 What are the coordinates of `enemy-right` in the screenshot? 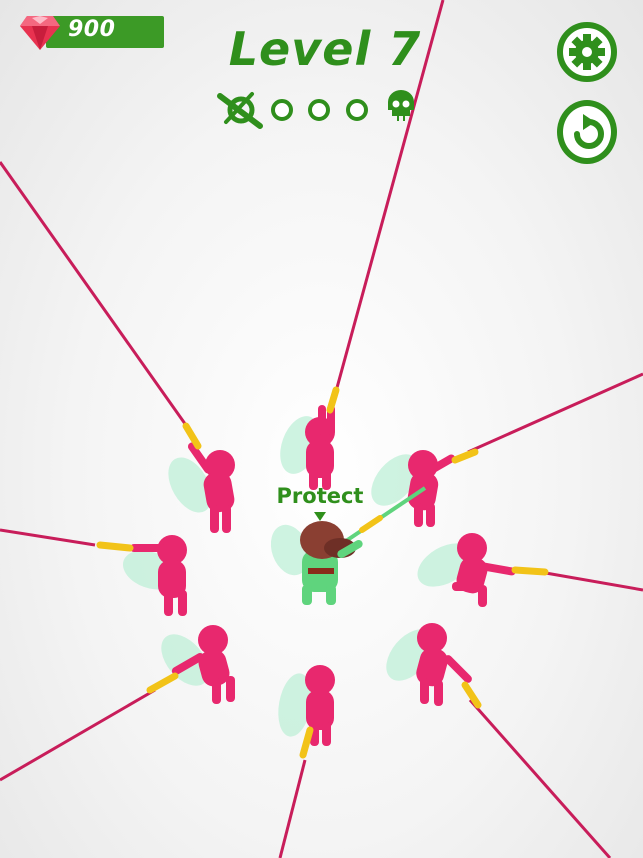 It's located at (484, 570).